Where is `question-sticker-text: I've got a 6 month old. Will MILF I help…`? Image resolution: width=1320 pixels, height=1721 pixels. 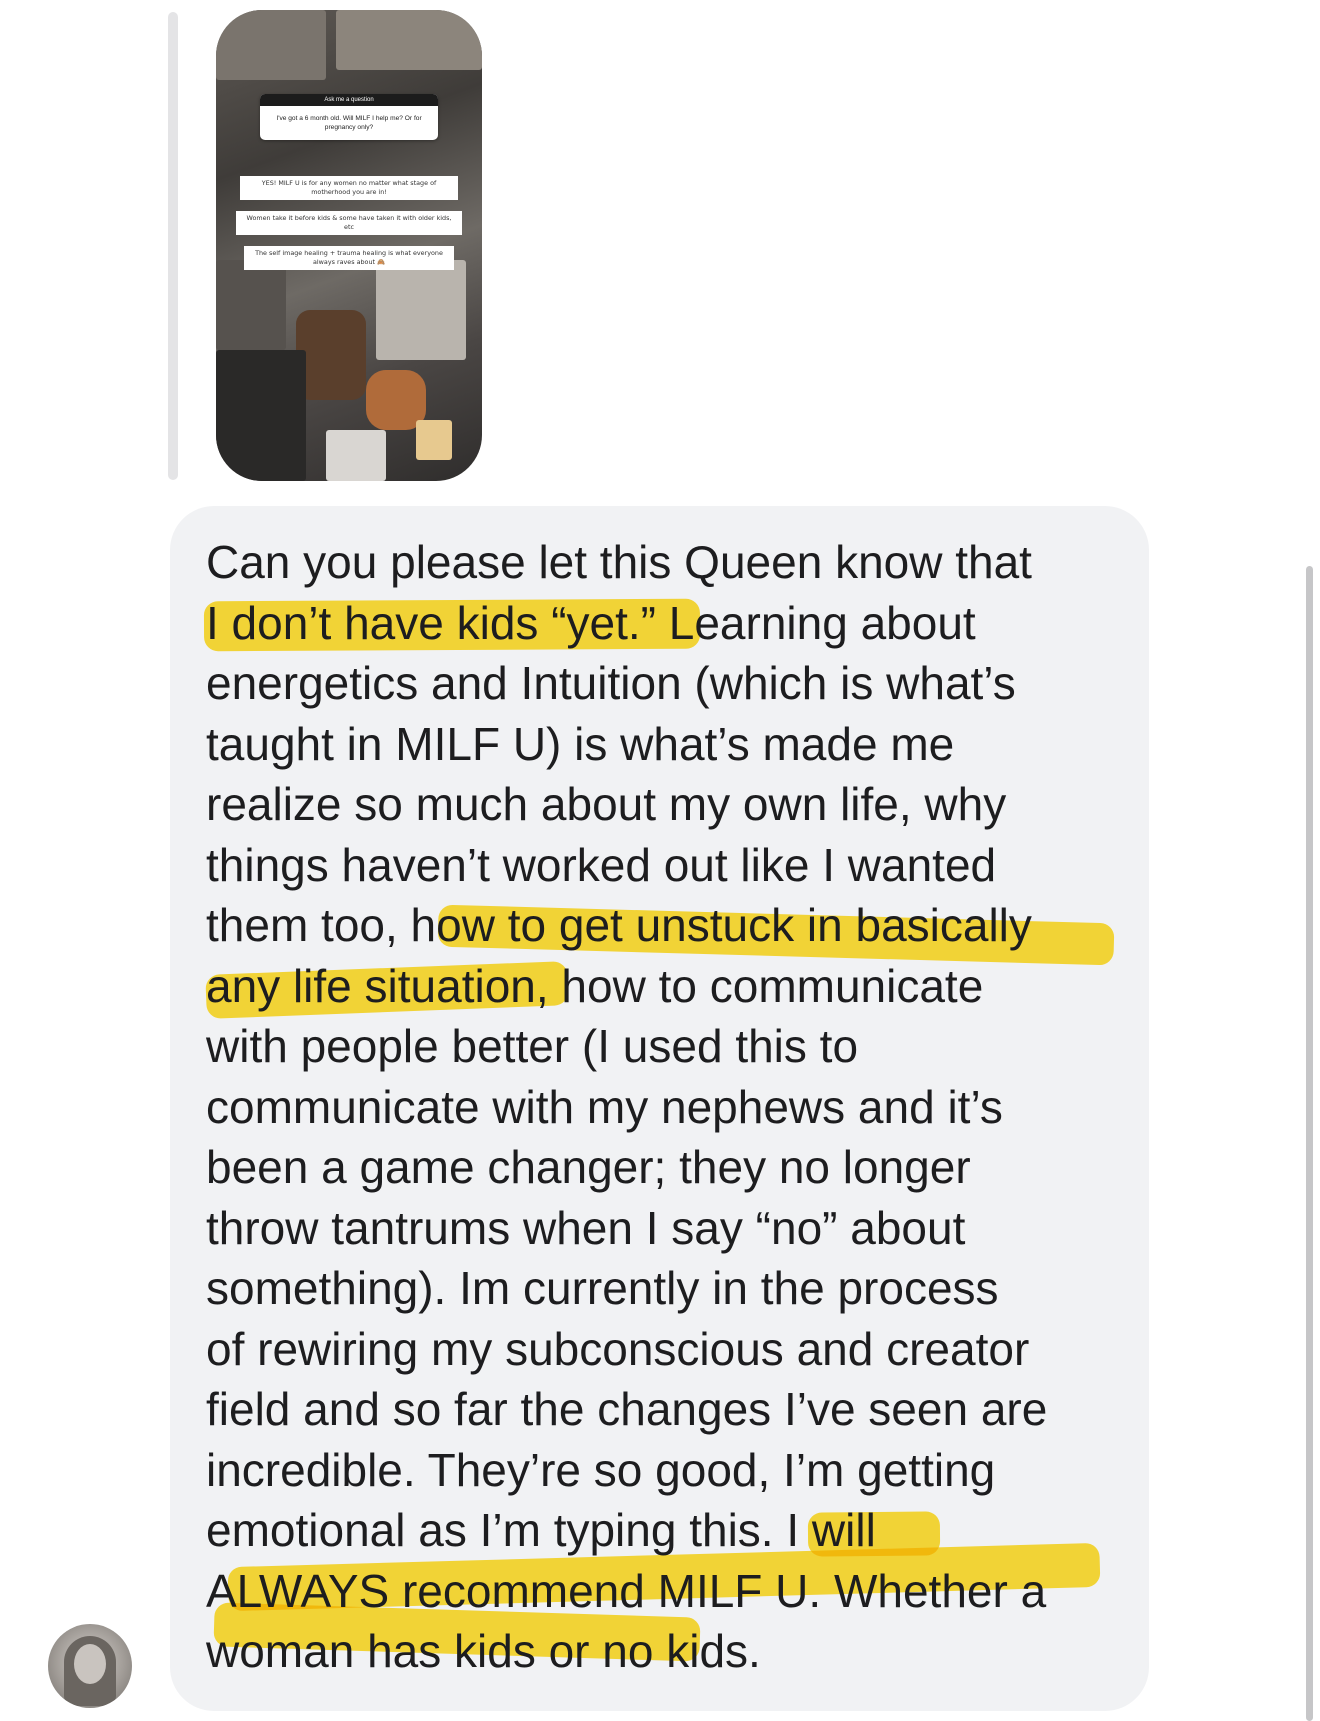
question-sticker-text: I've got a 6 month old. Will MILF I help… is located at coordinates (349, 123).